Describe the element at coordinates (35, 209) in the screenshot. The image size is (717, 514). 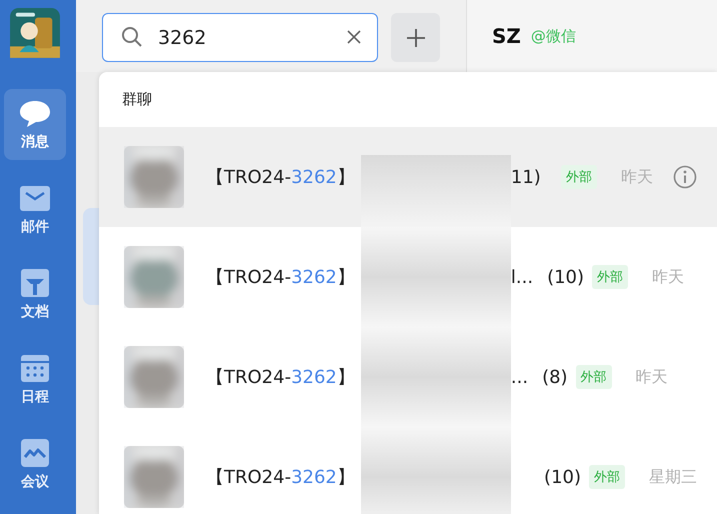
I see `nav-item: 邮件` at that location.